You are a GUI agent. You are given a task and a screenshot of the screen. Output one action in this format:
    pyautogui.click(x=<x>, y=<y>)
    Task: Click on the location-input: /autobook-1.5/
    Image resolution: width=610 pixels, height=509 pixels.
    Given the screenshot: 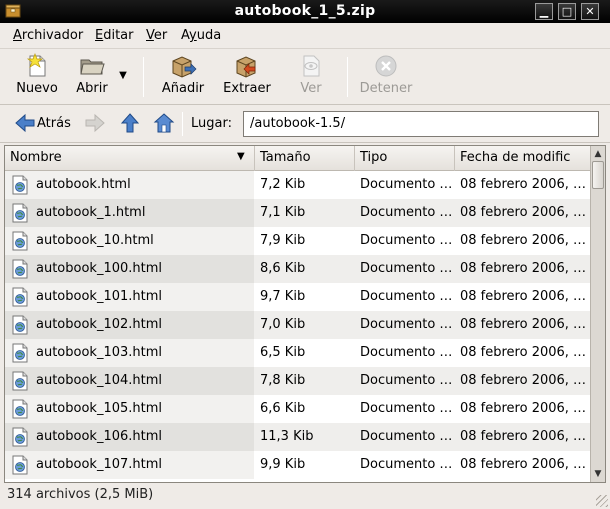 What is the action you would take?
    pyautogui.click(x=421, y=124)
    